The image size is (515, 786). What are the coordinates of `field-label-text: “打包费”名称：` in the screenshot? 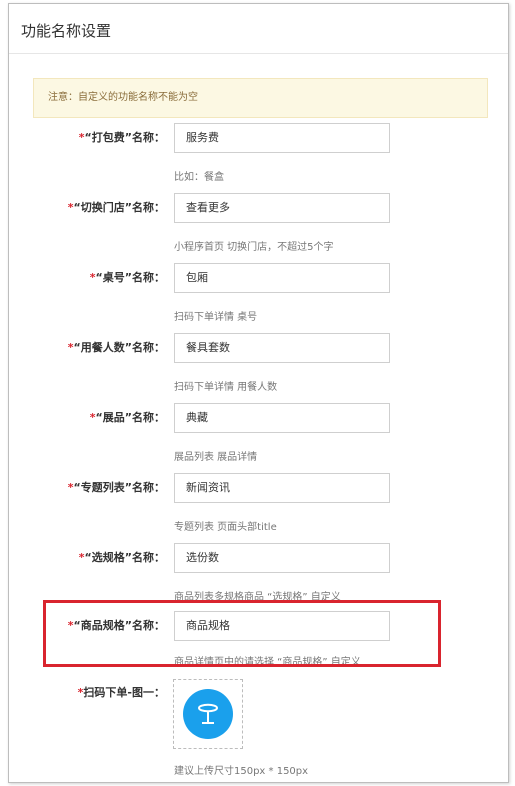 It's located at (124, 137).